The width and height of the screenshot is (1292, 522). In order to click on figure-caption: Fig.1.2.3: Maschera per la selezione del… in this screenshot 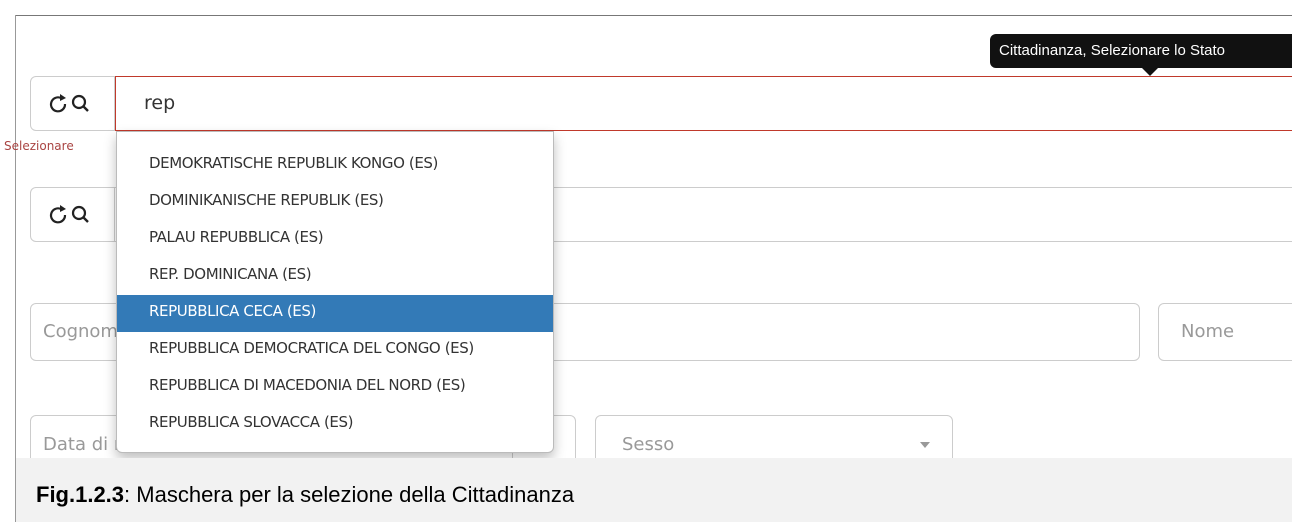, I will do `click(305, 495)`.